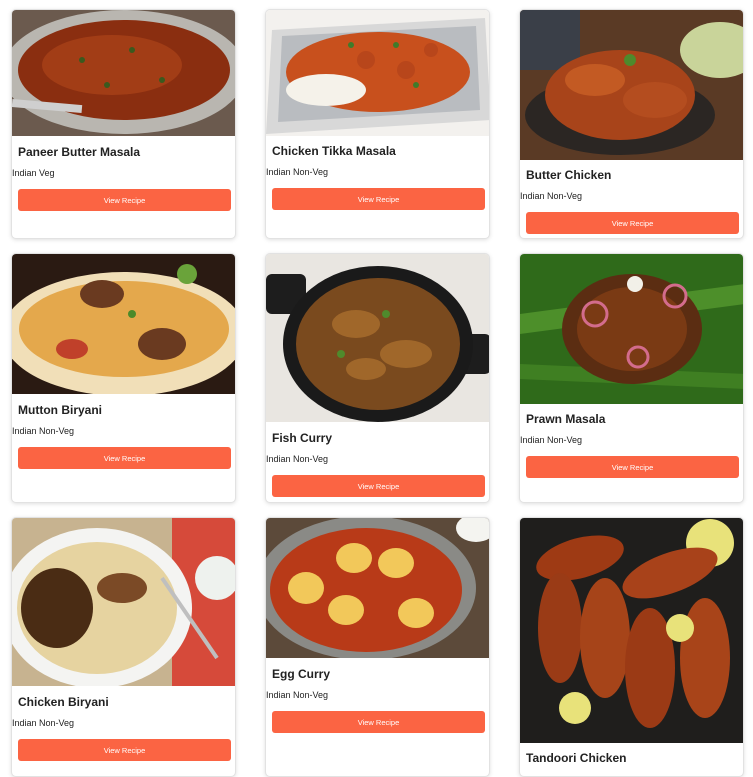 This screenshot has width=753, height=777. What do you see at coordinates (631, 630) in the screenshot?
I see `recipe-image-tandoori-chicken` at bounding box center [631, 630].